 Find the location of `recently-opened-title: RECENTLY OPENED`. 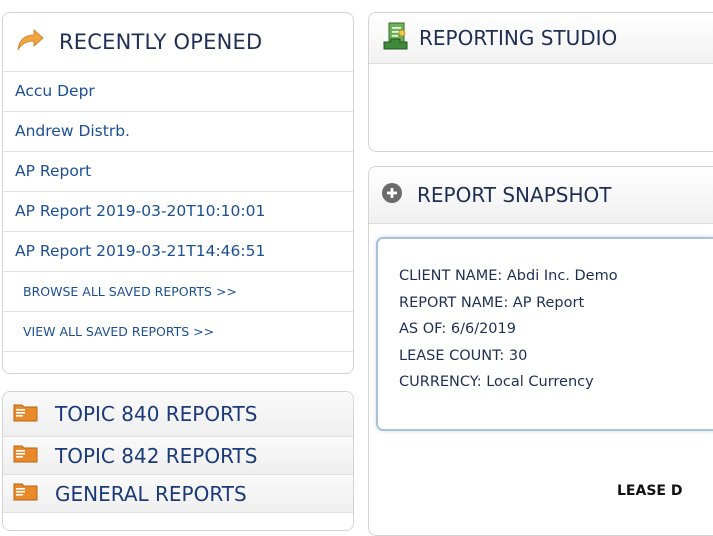

recently-opened-title: RECENTLY OPENED is located at coordinates (161, 42).